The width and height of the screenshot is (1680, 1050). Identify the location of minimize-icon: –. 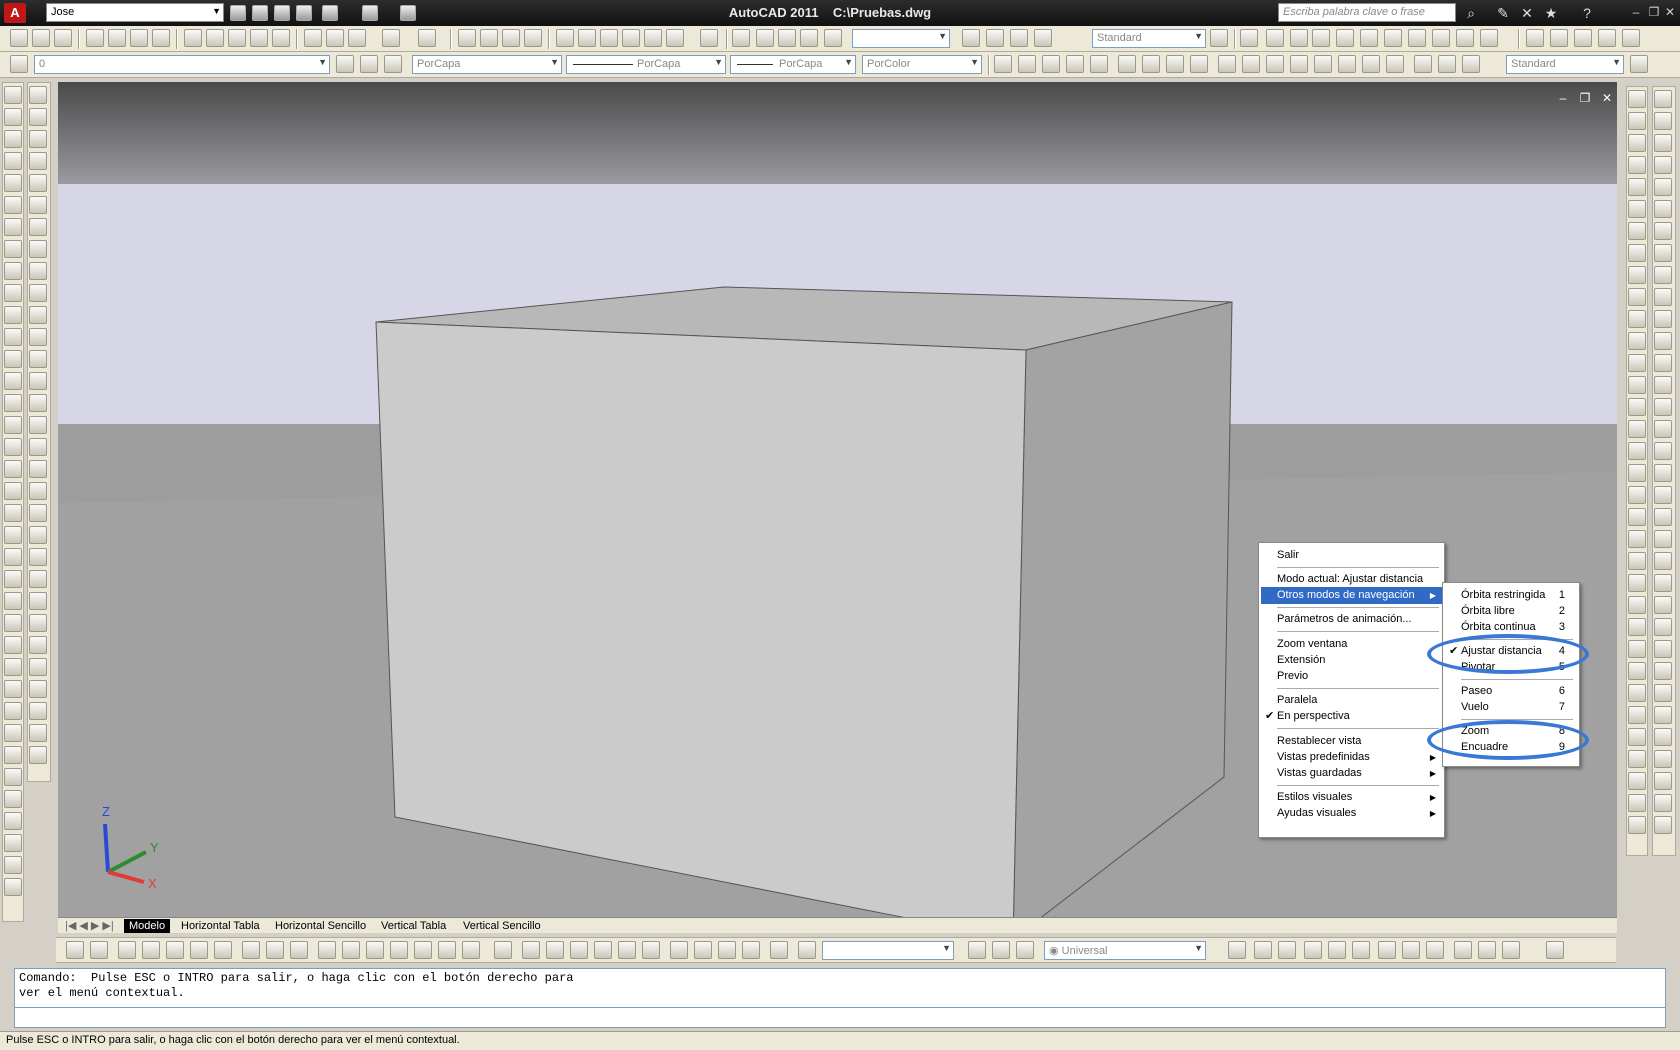
(1636, 12).